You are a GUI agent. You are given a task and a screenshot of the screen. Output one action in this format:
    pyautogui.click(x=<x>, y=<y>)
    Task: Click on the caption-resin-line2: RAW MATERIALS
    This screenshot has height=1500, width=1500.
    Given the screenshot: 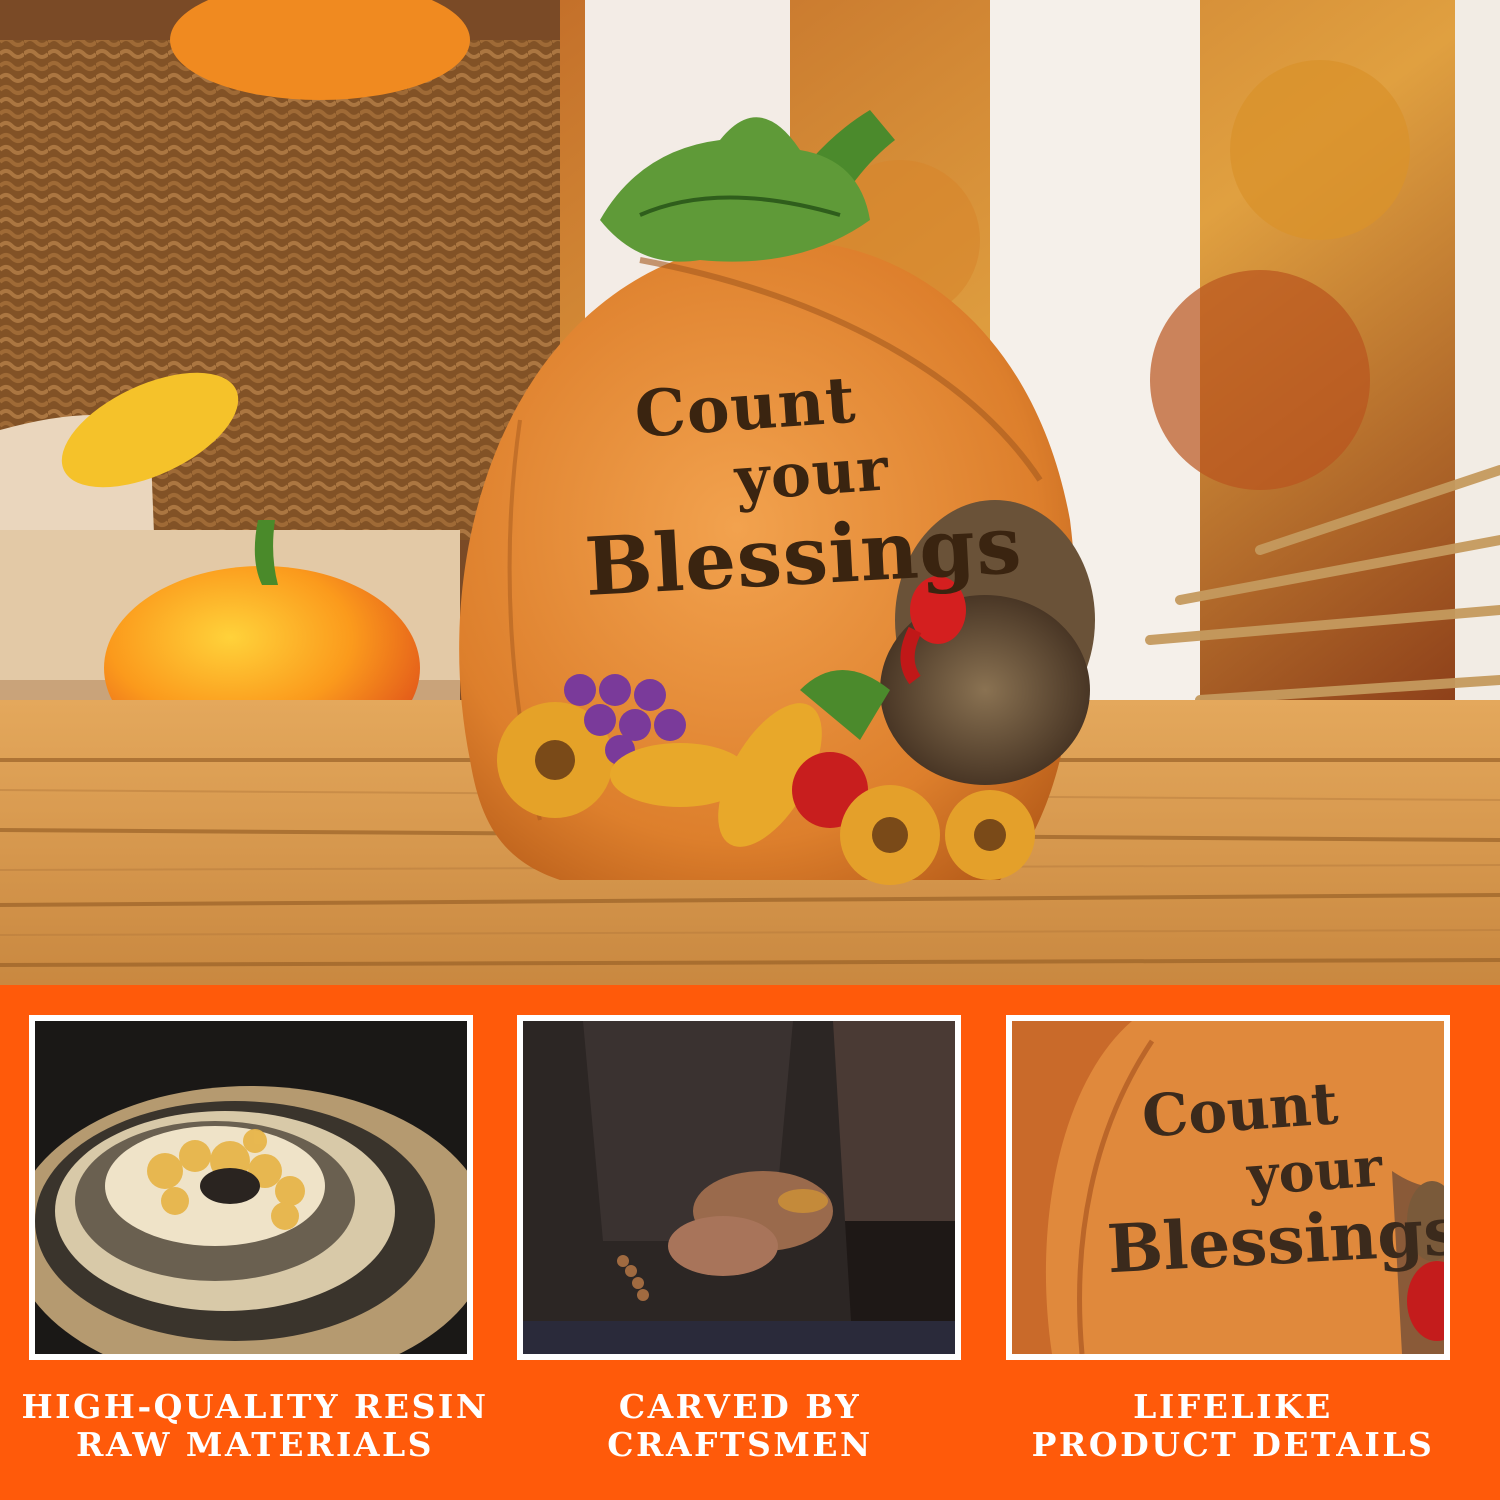 What is the action you would take?
    pyautogui.click(x=255, y=1444)
    